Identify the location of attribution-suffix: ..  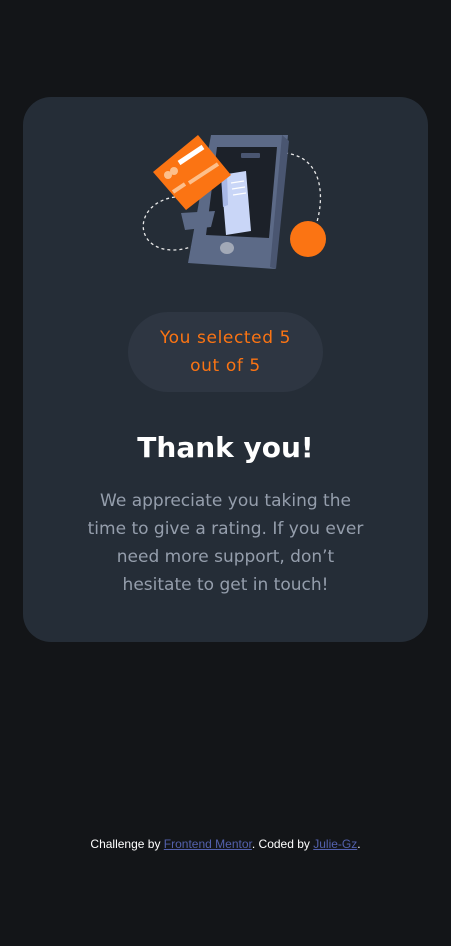
(359, 844).